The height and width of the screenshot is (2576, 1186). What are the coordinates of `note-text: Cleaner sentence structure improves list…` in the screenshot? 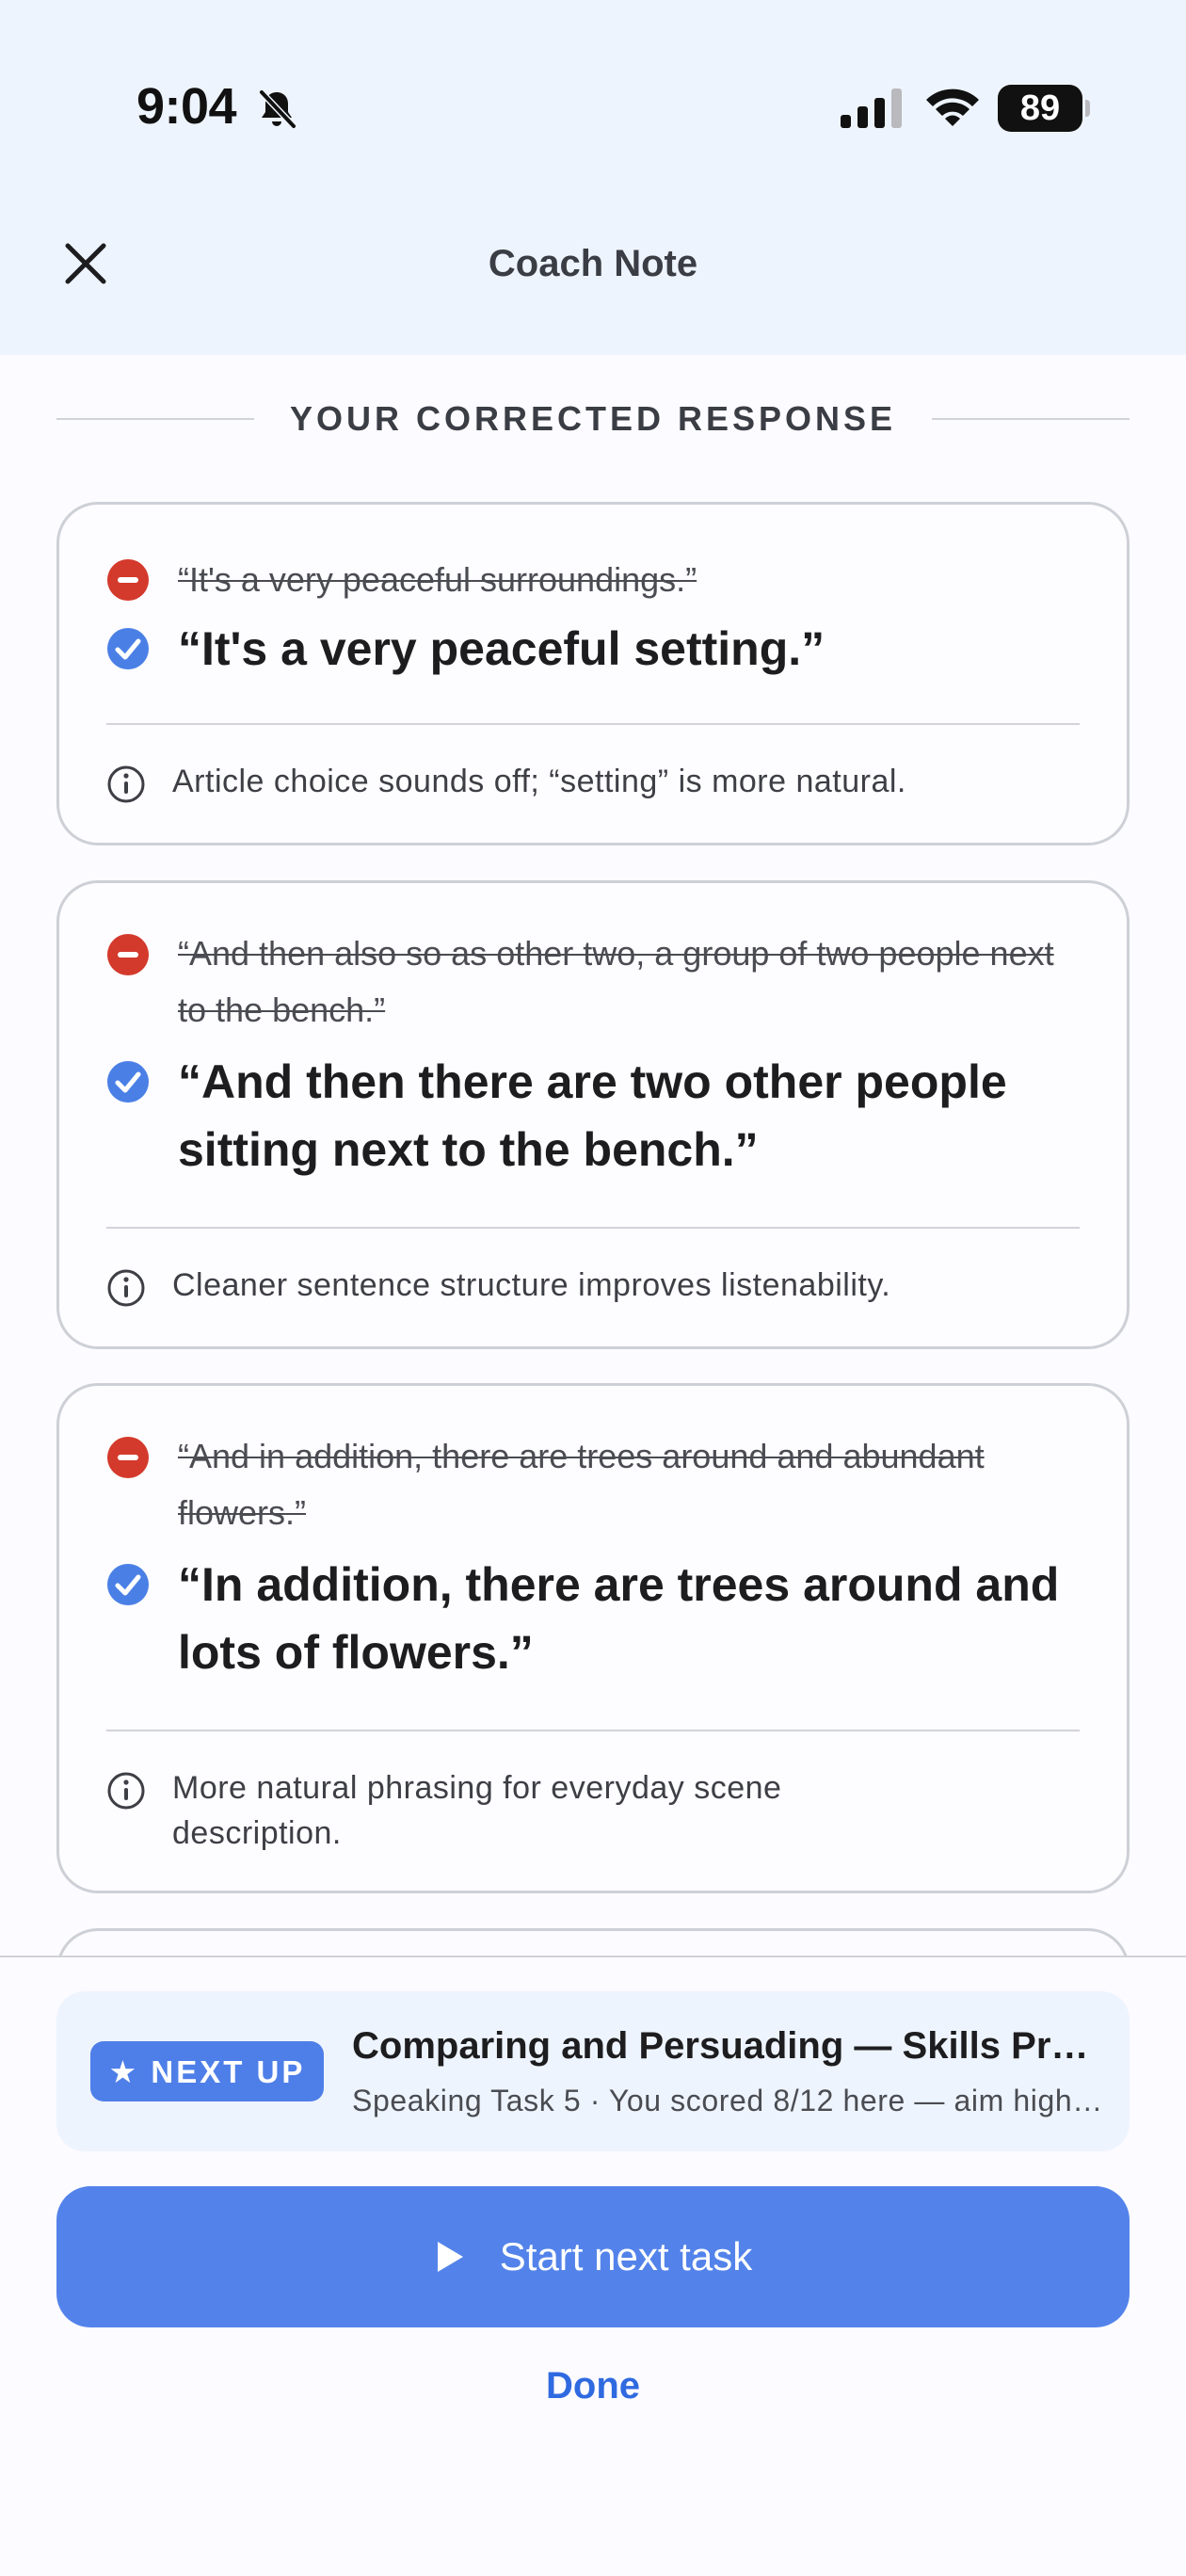 It's located at (531, 1285).